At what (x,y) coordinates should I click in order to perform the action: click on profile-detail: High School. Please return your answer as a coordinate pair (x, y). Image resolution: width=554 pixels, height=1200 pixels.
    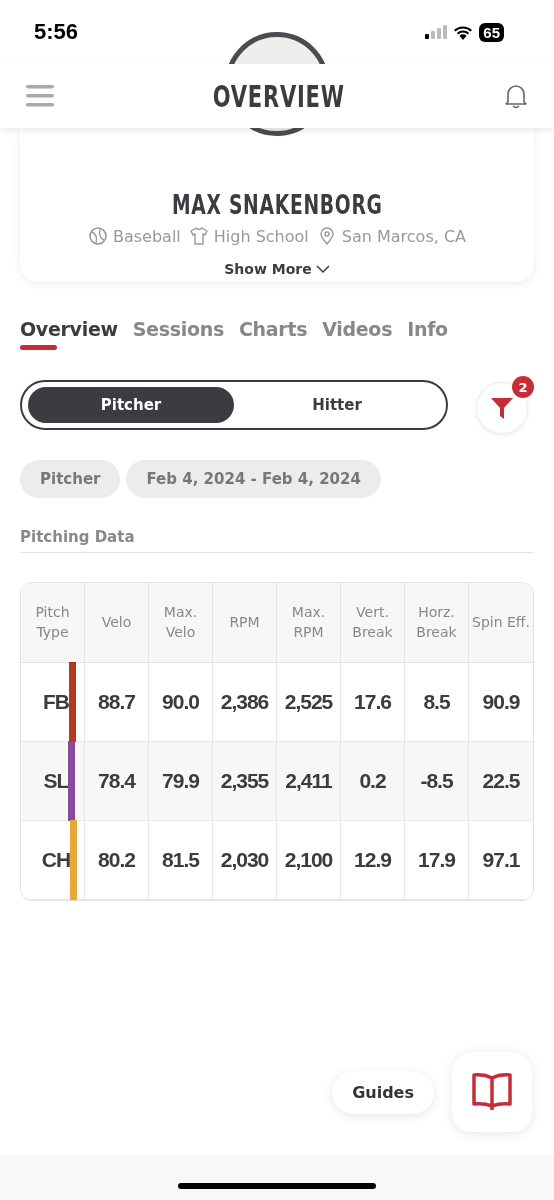
    Looking at the image, I should click on (261, 236).